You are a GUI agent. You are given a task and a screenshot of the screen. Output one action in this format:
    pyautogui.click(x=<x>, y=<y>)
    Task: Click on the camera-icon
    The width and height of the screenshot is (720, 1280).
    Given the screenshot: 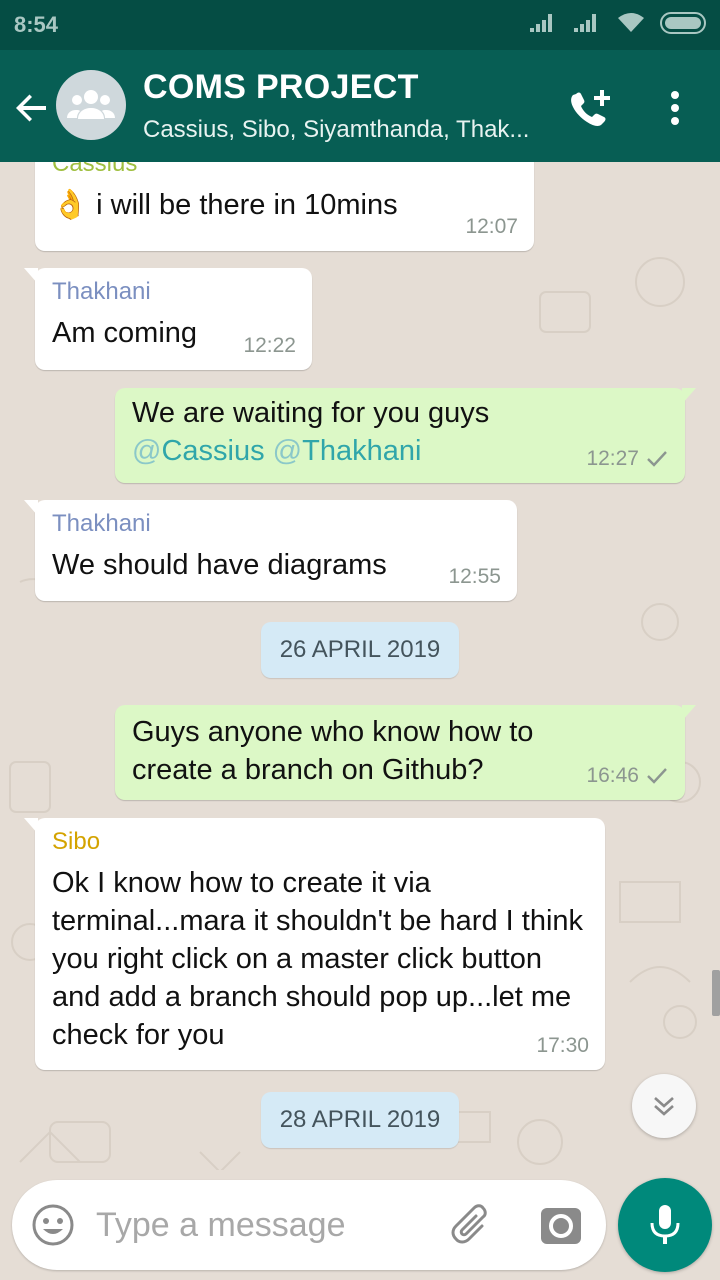 What is the action you would take?
    pyautogui.click(x=561, y=1225)
    